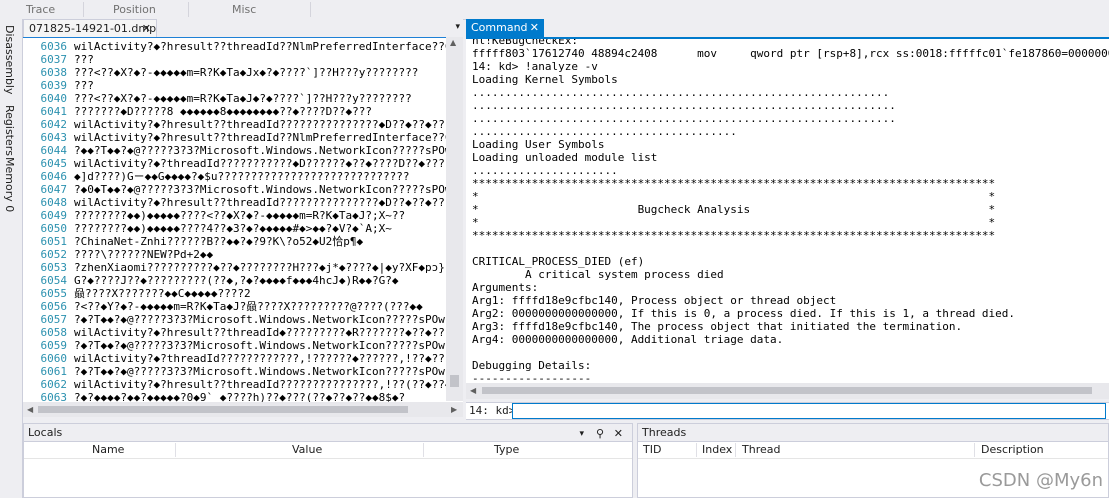  What do you see at coordinates (600, 433) in the screenshot?
I see `pin-icon: ⚲` at bounding box center [600, 433].